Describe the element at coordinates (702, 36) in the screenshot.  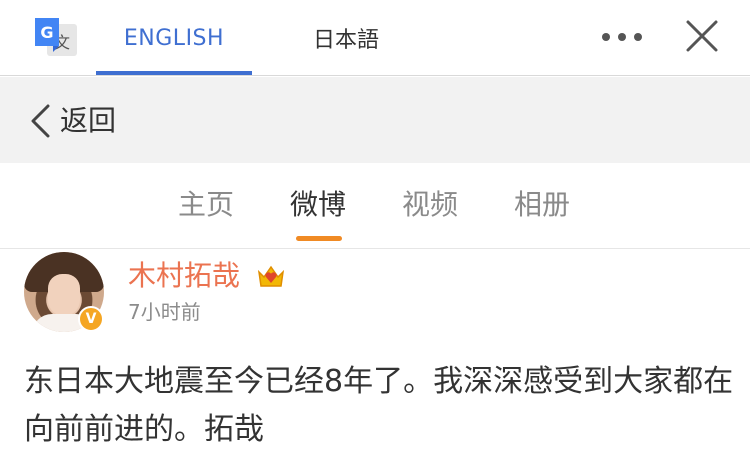
I see `close-icon` at that location.